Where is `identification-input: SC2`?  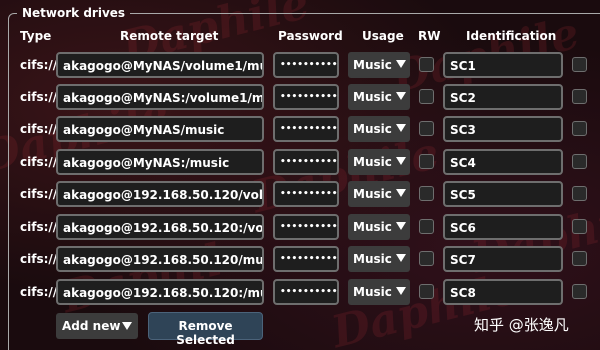
identification-input: SC2 is located at coordinates (503, 97).